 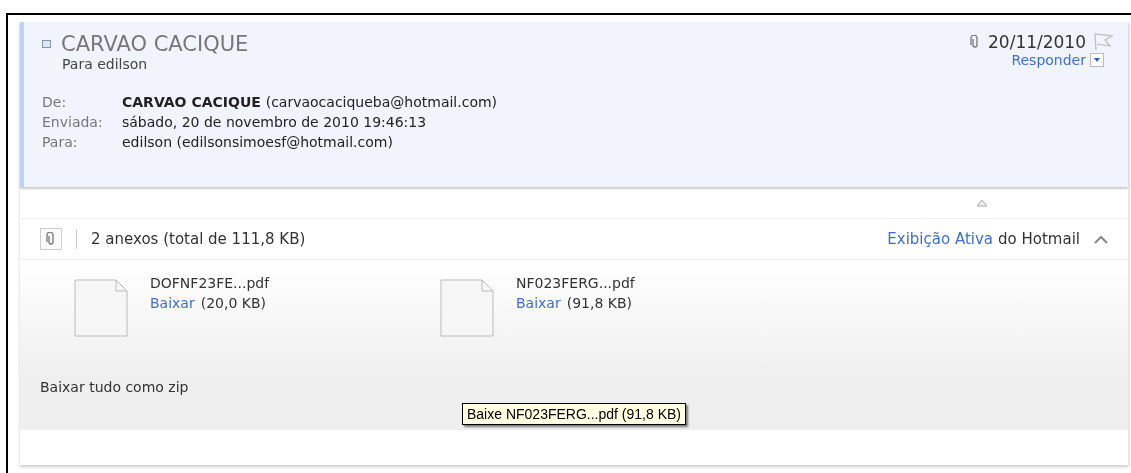 I want to click on attachment-button, so click(x=51, y=239).